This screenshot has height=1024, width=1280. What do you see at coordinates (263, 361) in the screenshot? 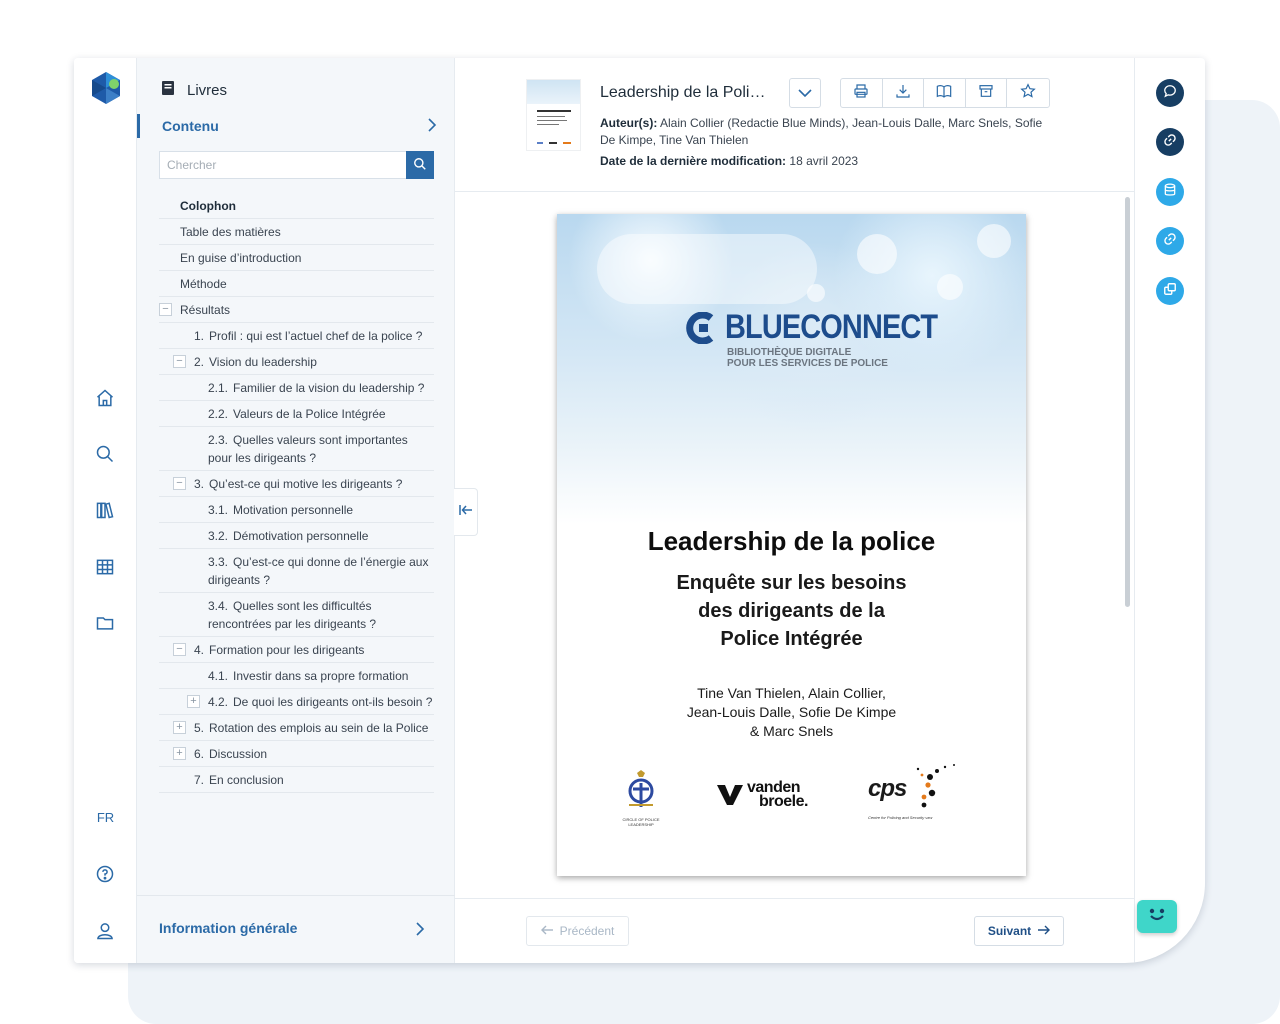
I see `toc-item-label: Vision du leadership` at bounding box center [263, 361].